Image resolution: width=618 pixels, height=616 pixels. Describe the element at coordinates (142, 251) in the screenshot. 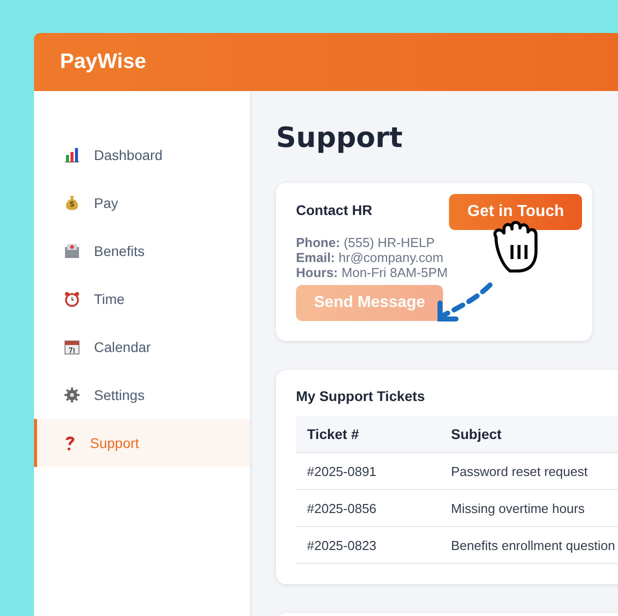

I see `sidebar-item: Benefits` at that location.